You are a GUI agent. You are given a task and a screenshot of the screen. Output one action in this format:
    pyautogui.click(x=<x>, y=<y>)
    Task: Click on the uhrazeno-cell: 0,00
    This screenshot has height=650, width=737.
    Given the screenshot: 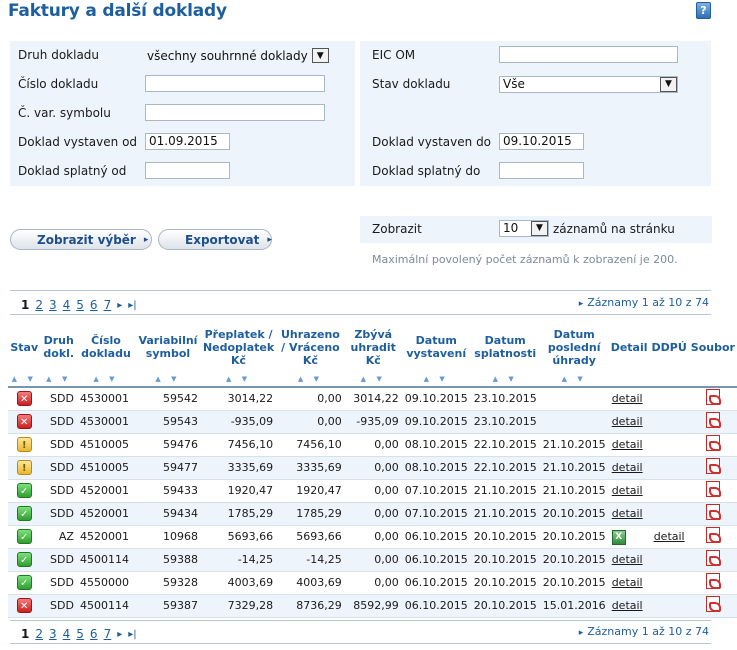 What is the action you would take?
    pyautogui.click(x=310, y=399)
    